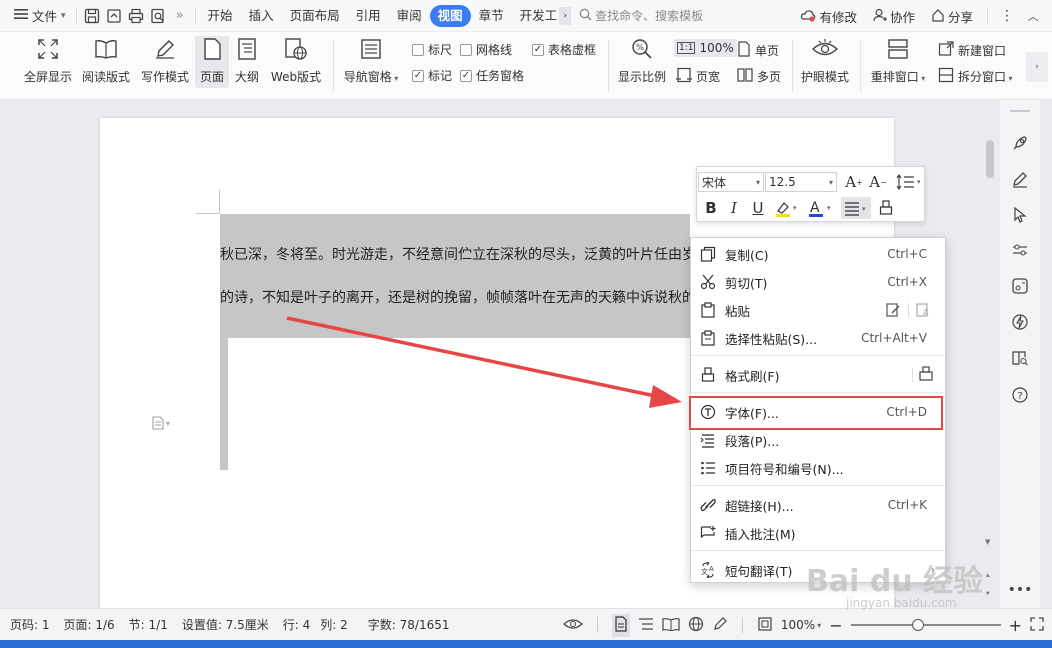 The image size is (1052, 648). I want to click on scrollbar-thumb, so click(990, 159).